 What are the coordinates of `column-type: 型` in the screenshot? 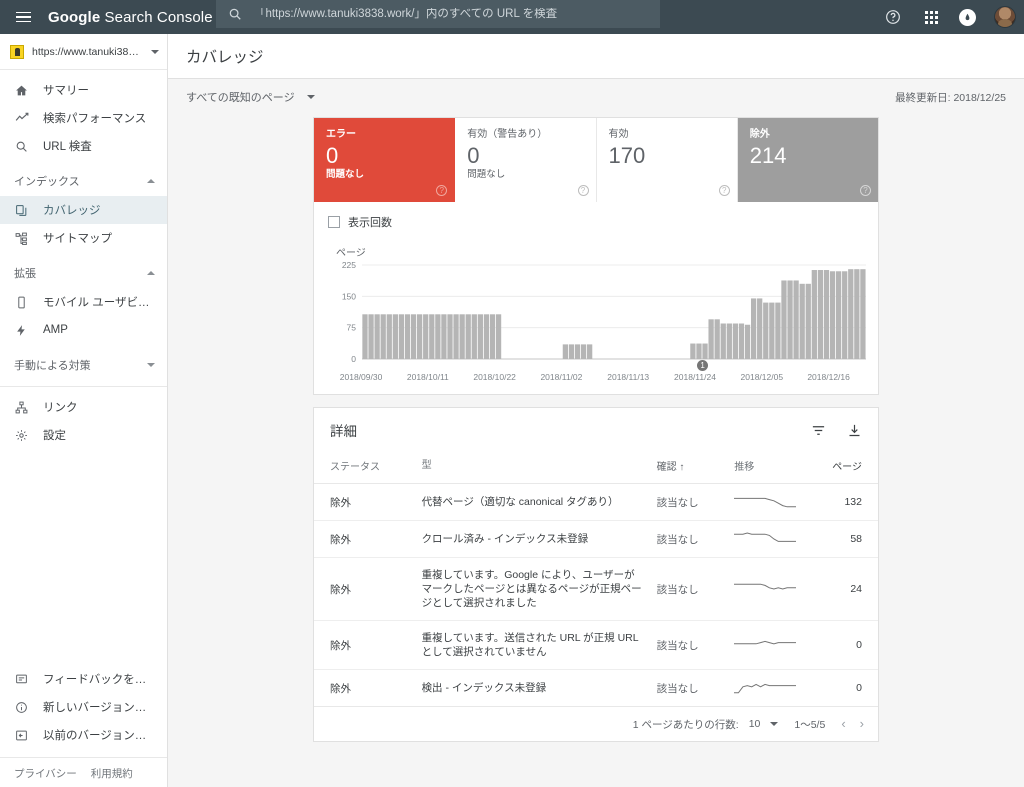 It's located at (539, 468).